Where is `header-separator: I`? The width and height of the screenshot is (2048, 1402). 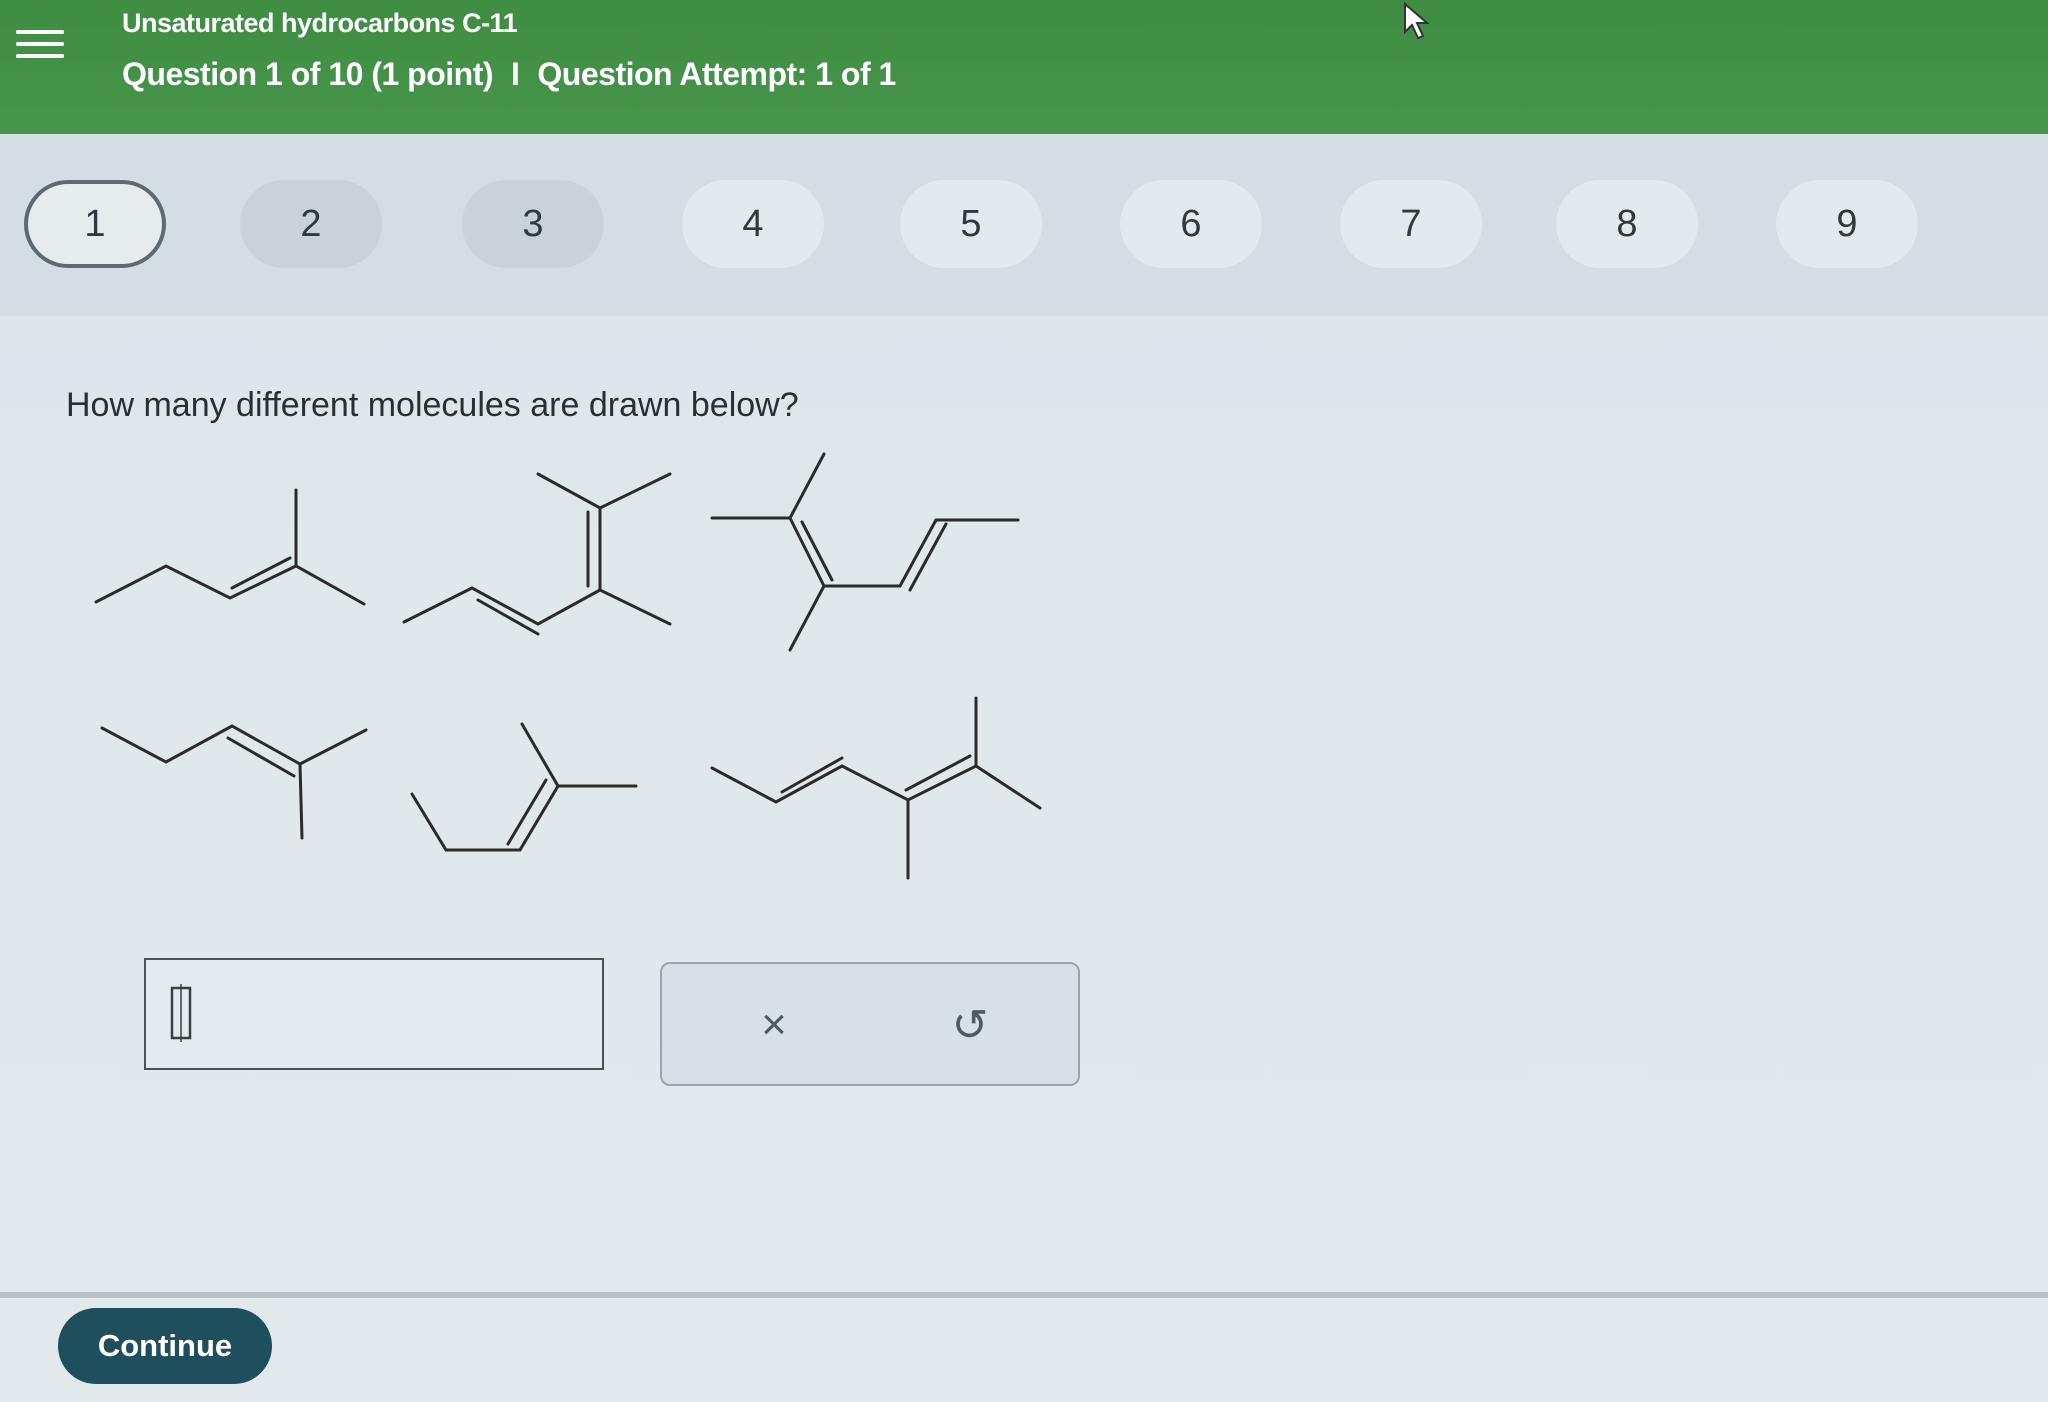 header-separator: I is located at coordinates (515, 74).